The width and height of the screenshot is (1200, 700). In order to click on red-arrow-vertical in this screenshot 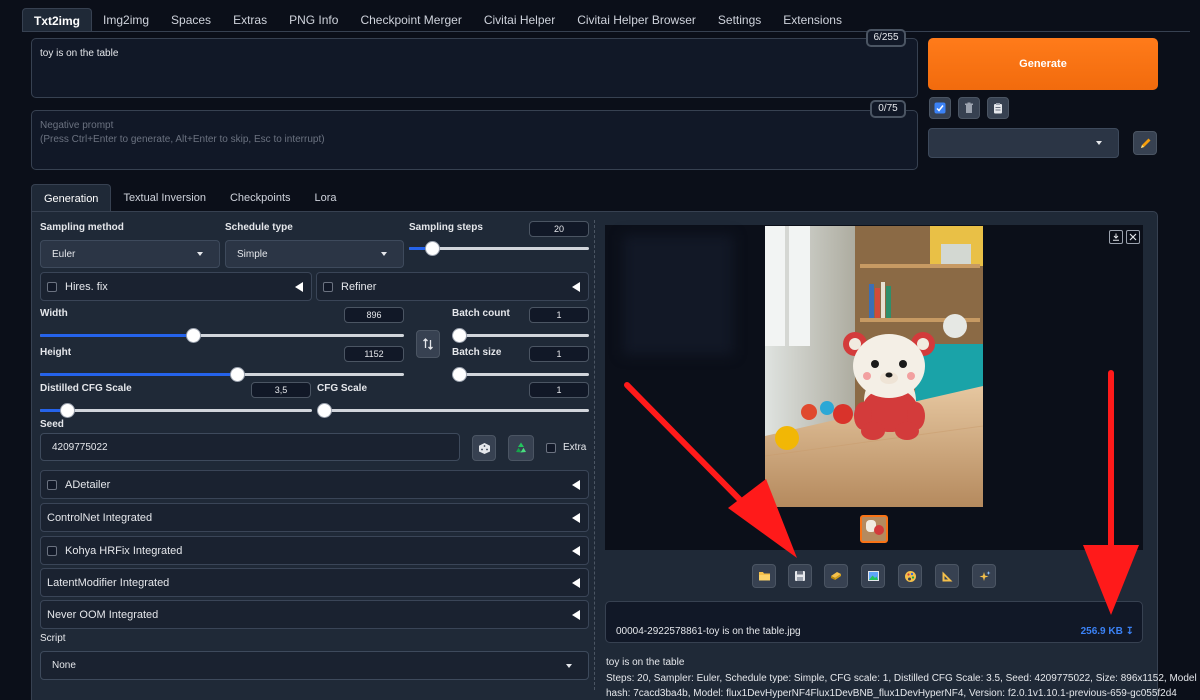, I will do `click(1111, 492)`.